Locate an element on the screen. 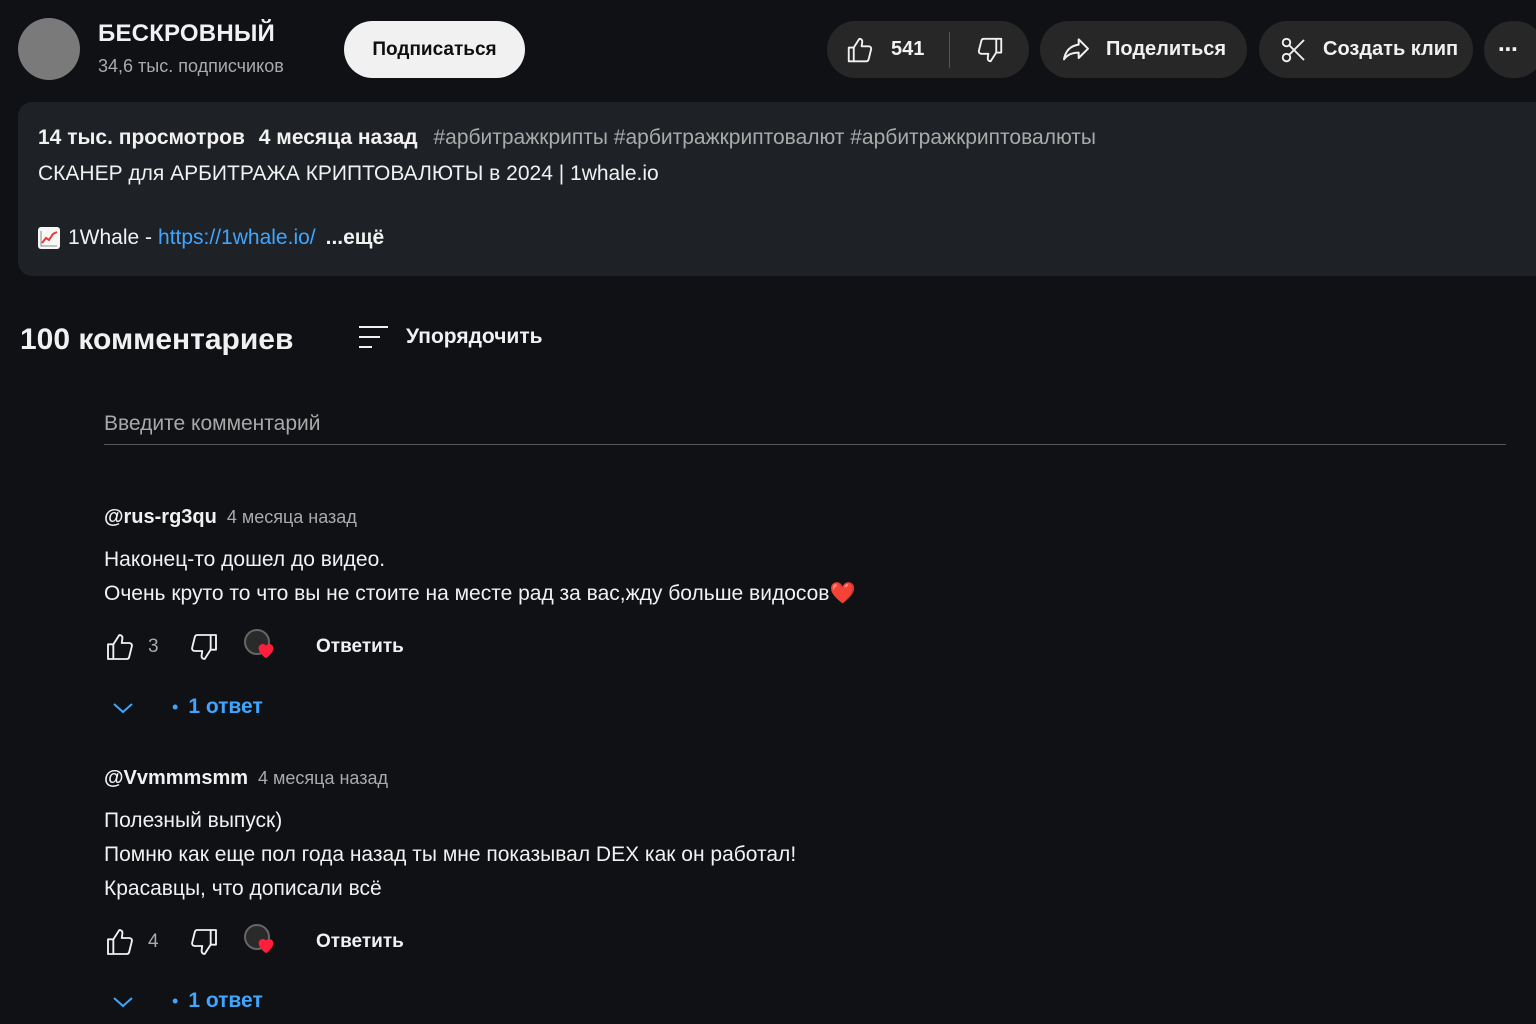  scissors-icon is located at coordinates (1293, 49).